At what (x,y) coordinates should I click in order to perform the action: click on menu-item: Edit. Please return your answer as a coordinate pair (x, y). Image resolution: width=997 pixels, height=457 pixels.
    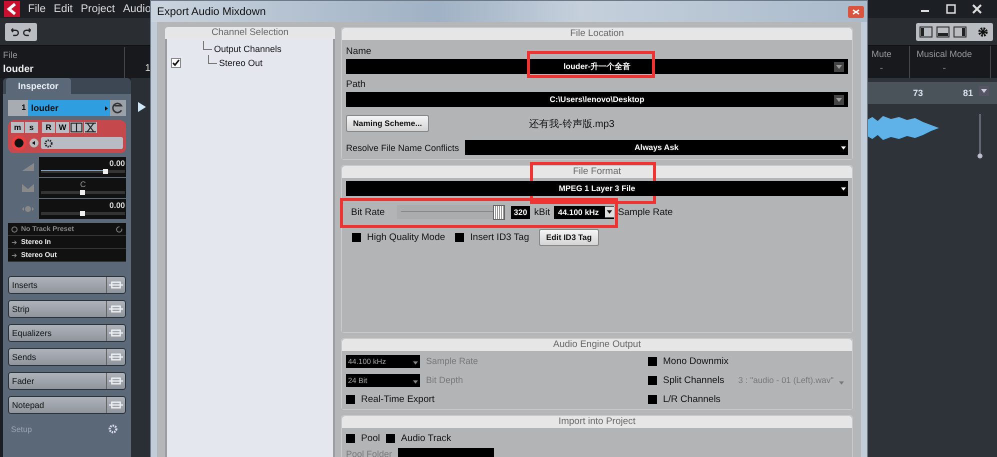
    Looking at the image, I should click on (63, 9).